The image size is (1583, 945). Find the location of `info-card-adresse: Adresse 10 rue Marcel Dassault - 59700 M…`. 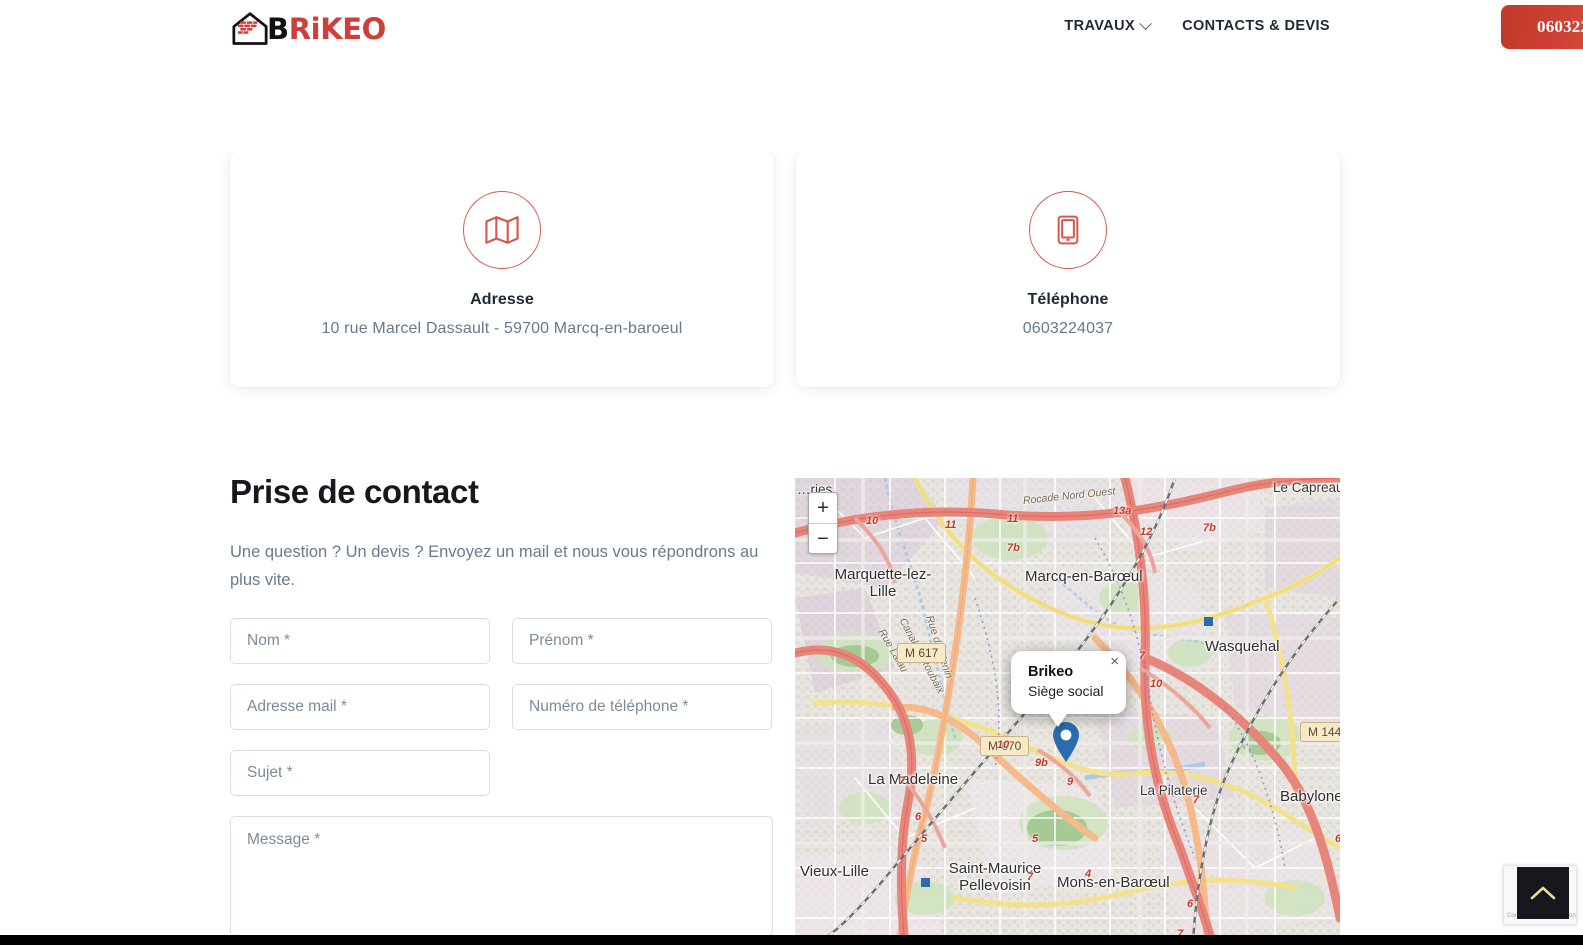

info-card-adresse: Adresse 10 rue Marcel Dassault - 59700 M… is located at coordinates (502, 269).